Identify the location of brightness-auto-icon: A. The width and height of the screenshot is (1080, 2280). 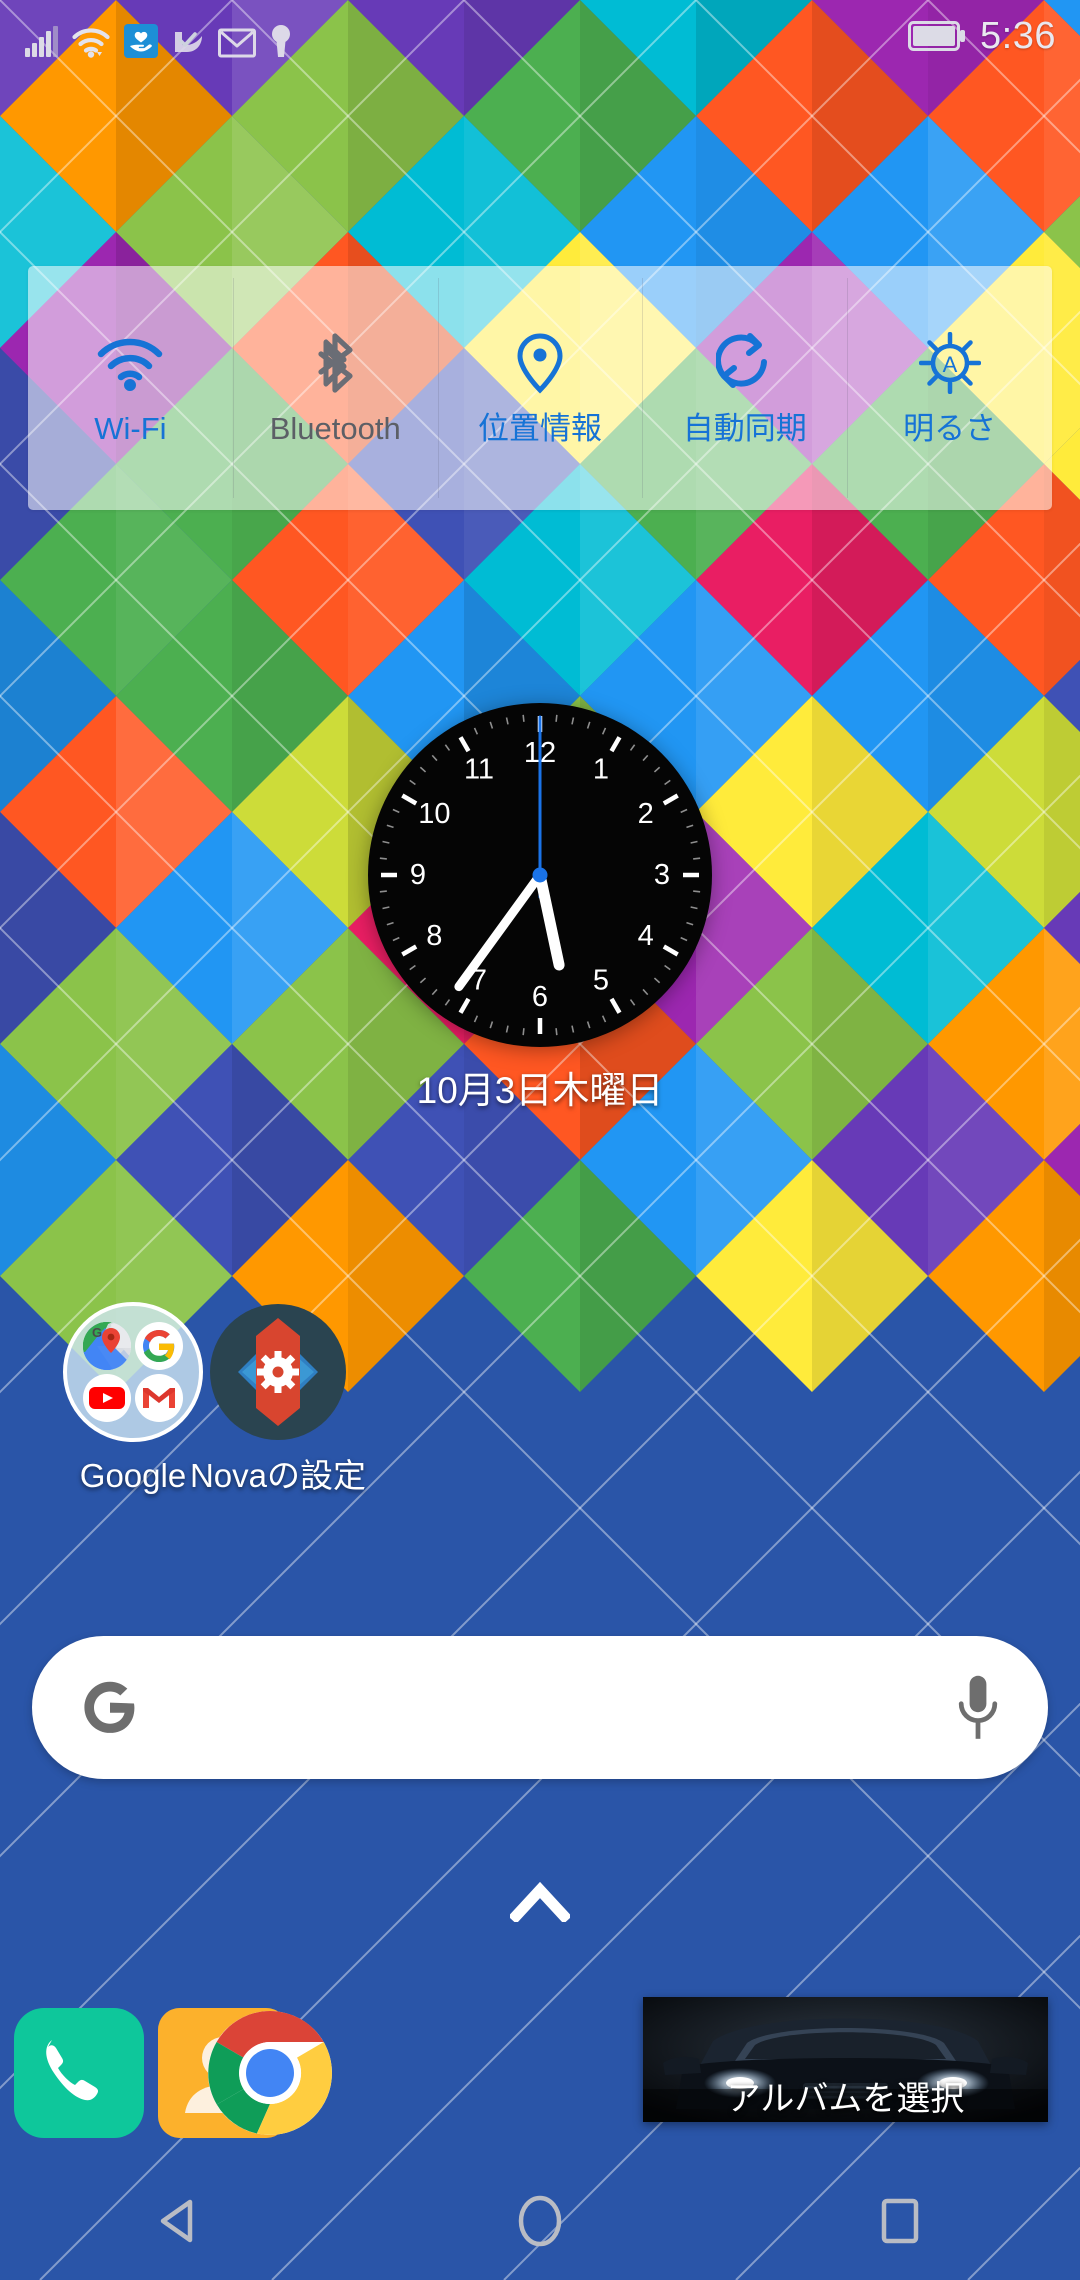
(949, 362).